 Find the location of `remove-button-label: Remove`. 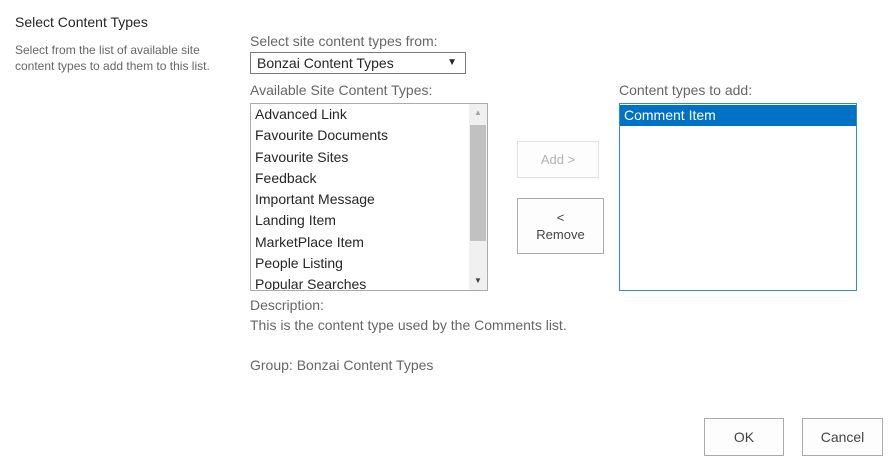

remove-button-label: Remove is located at coordinates (560, 234).